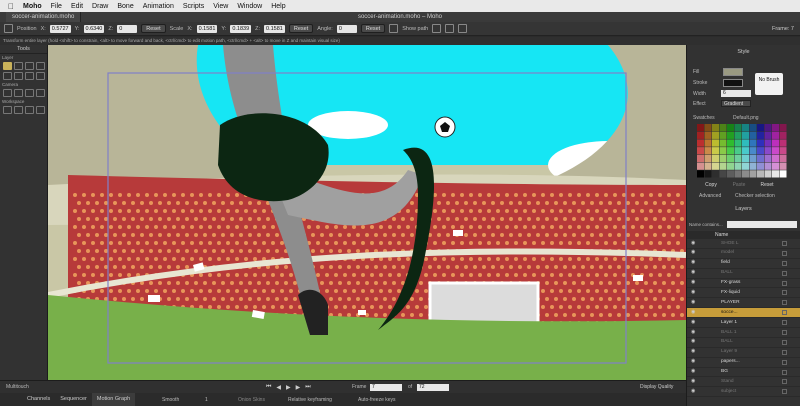  I want to click on layer-options-icon, so click(463, 28).